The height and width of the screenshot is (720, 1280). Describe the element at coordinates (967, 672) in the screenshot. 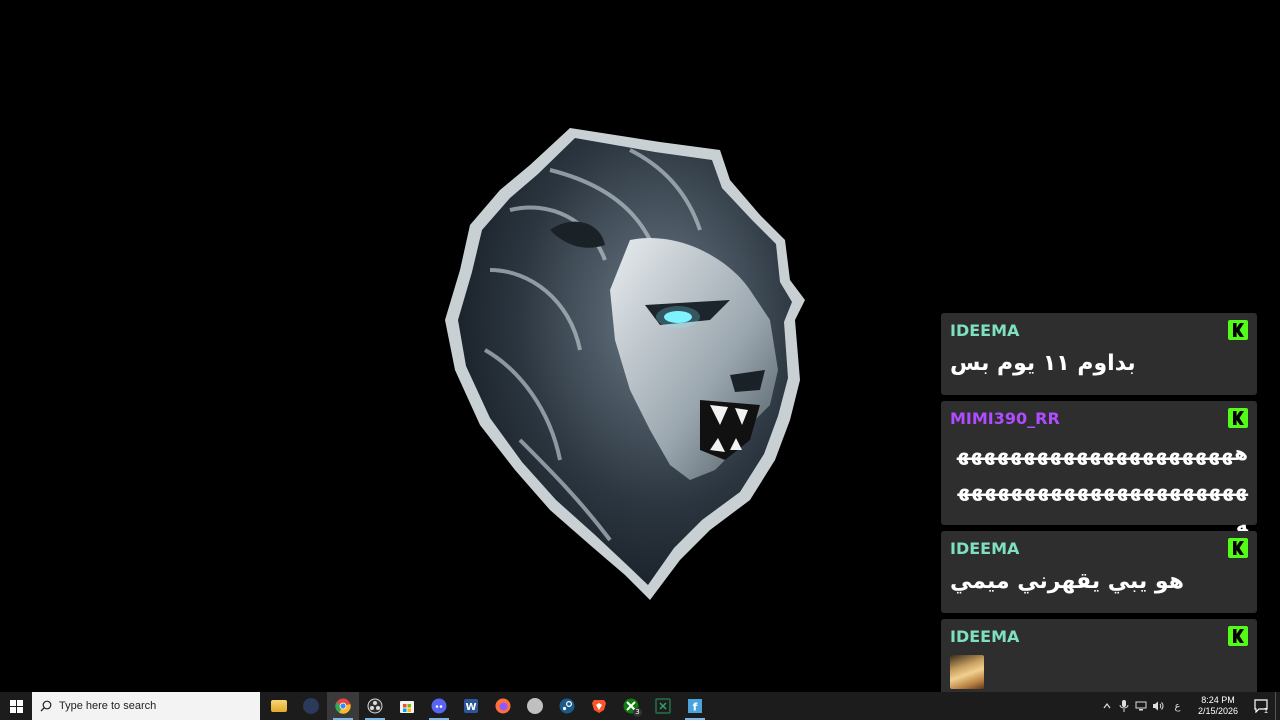

I see `baby-emote` at that location.